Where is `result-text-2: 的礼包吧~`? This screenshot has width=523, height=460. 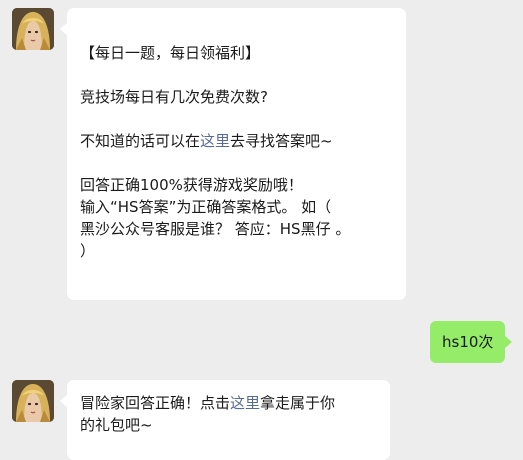
result-text-2: 的礼包吧~ is located at coordinates (116, 425).